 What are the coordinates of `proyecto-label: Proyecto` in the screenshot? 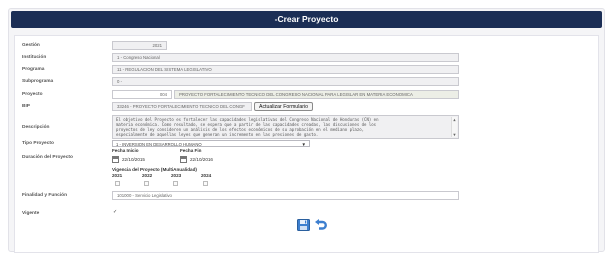 It's located at (32, 94).